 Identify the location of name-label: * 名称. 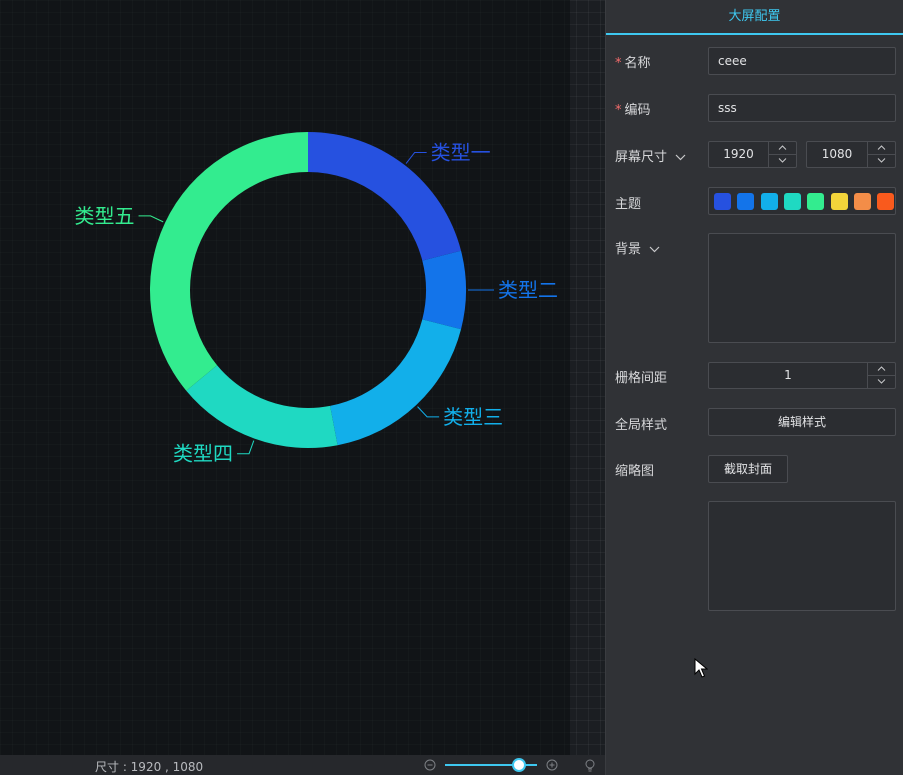
(633, 61).